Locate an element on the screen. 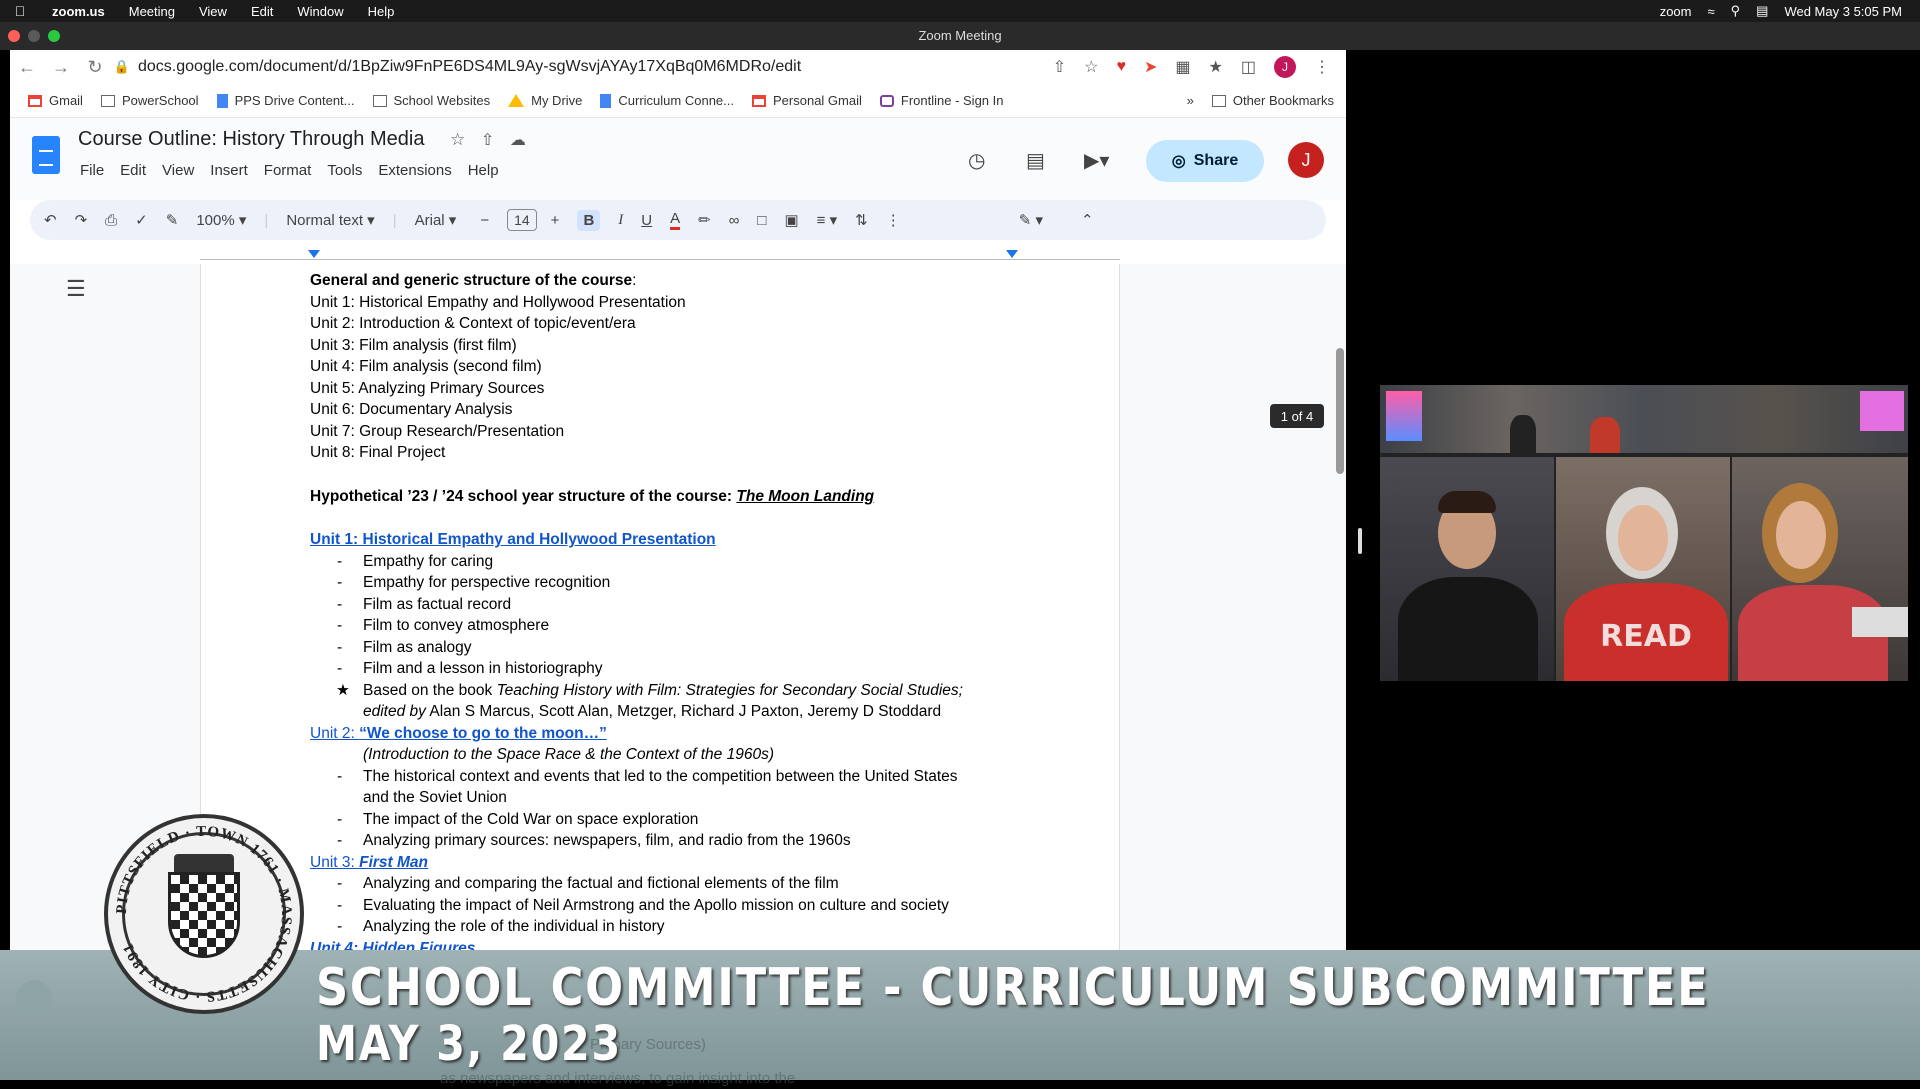 Image resolution: width=1920 pixels, height=1089 pixels. unit3-link-prefix: Unit 3: is located at coordinates (334, 862).